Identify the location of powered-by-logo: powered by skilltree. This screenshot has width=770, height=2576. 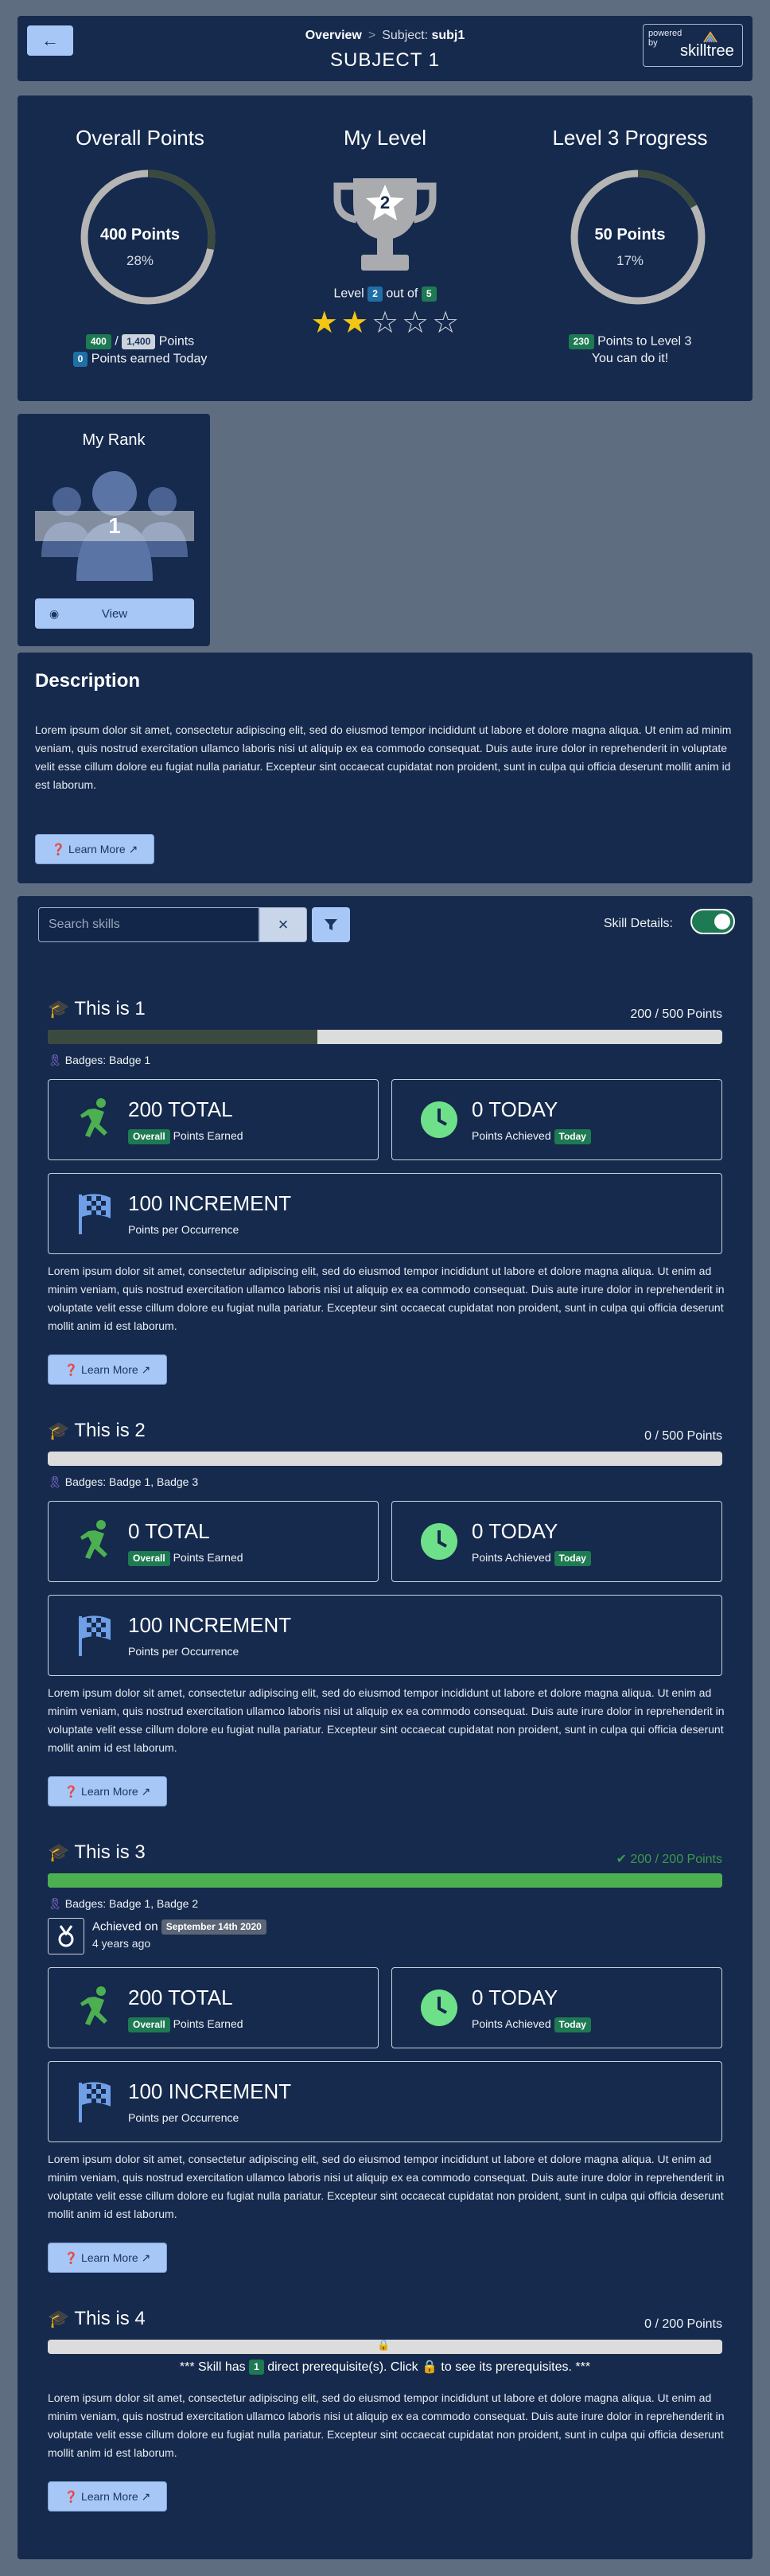
(693, 45).